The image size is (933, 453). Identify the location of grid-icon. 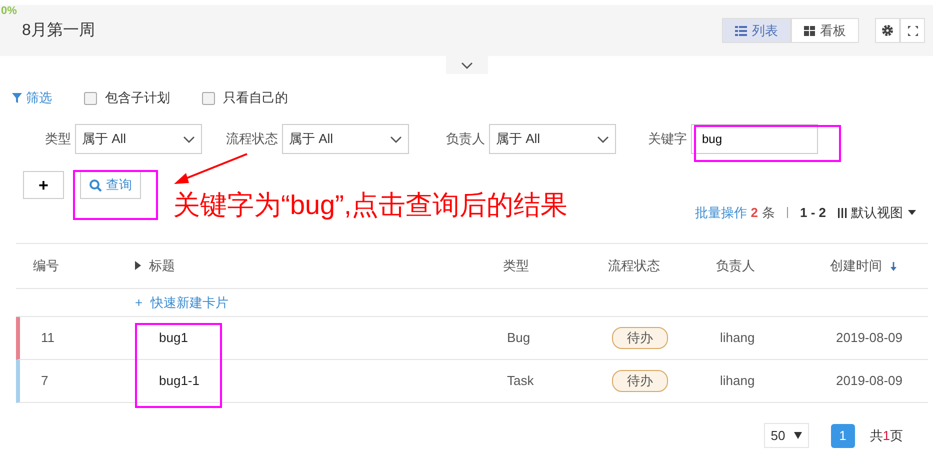
(809, 31).